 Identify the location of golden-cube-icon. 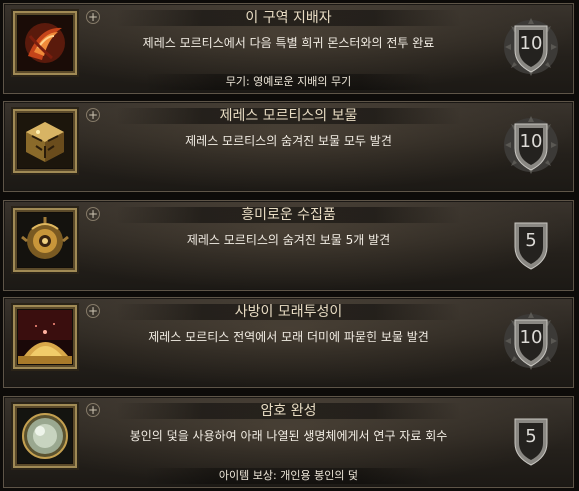
(45, 141).